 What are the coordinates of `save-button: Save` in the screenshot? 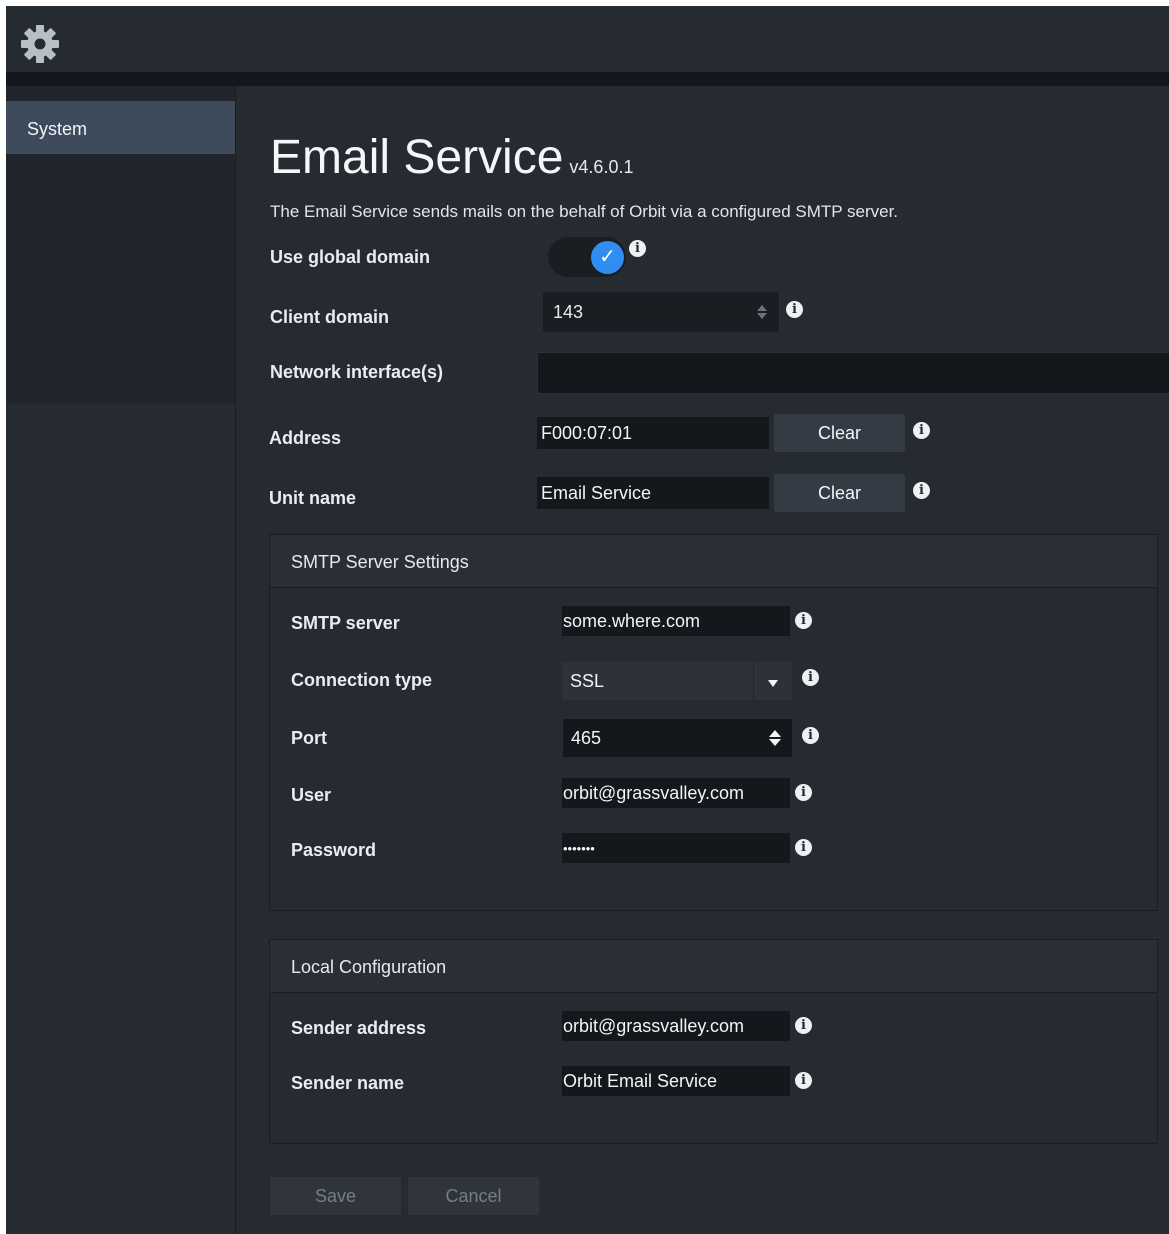 It's located at (335, 1196).